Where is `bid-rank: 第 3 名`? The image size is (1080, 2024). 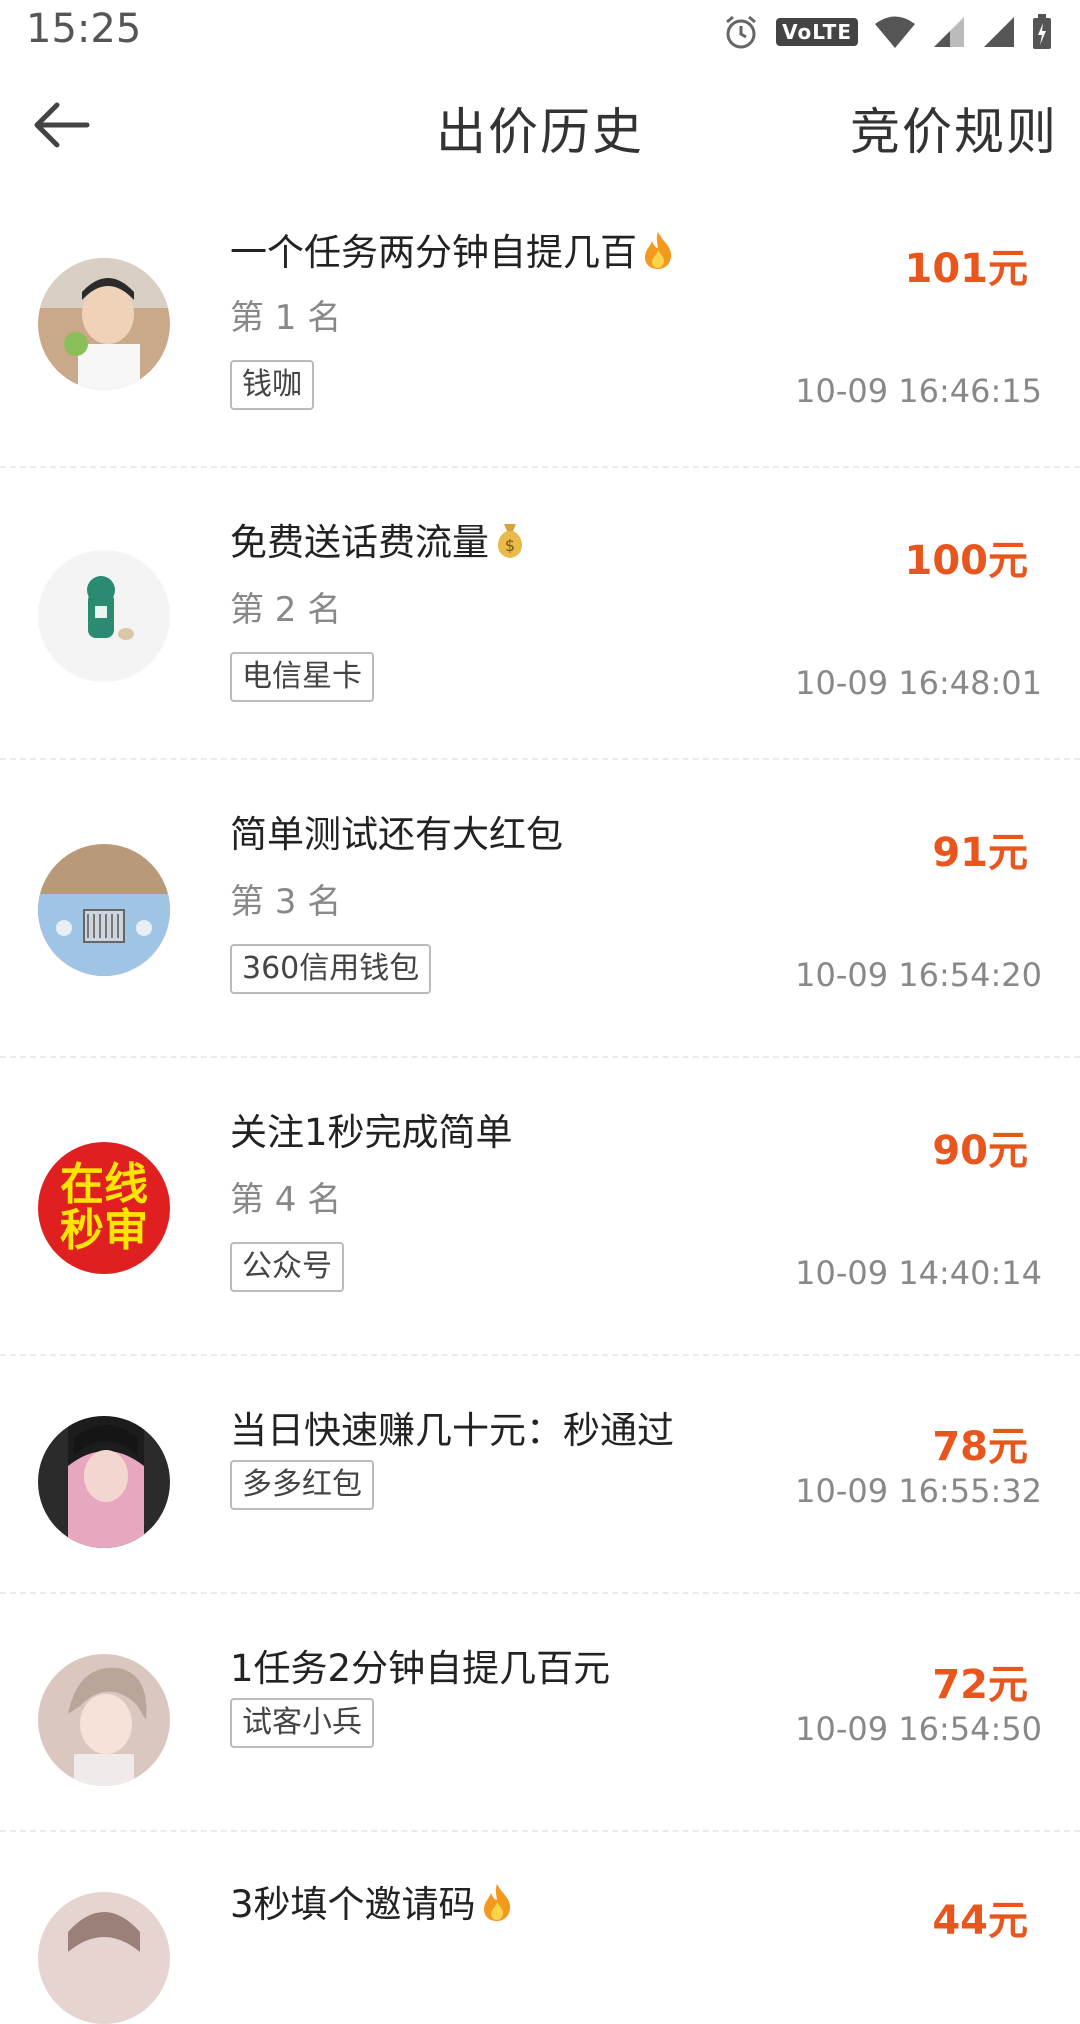
bid-rank: 第 3 名 is located at coordinates (286, 902).